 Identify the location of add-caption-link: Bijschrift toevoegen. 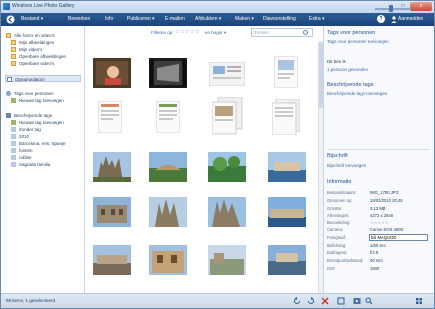
(346, 165).